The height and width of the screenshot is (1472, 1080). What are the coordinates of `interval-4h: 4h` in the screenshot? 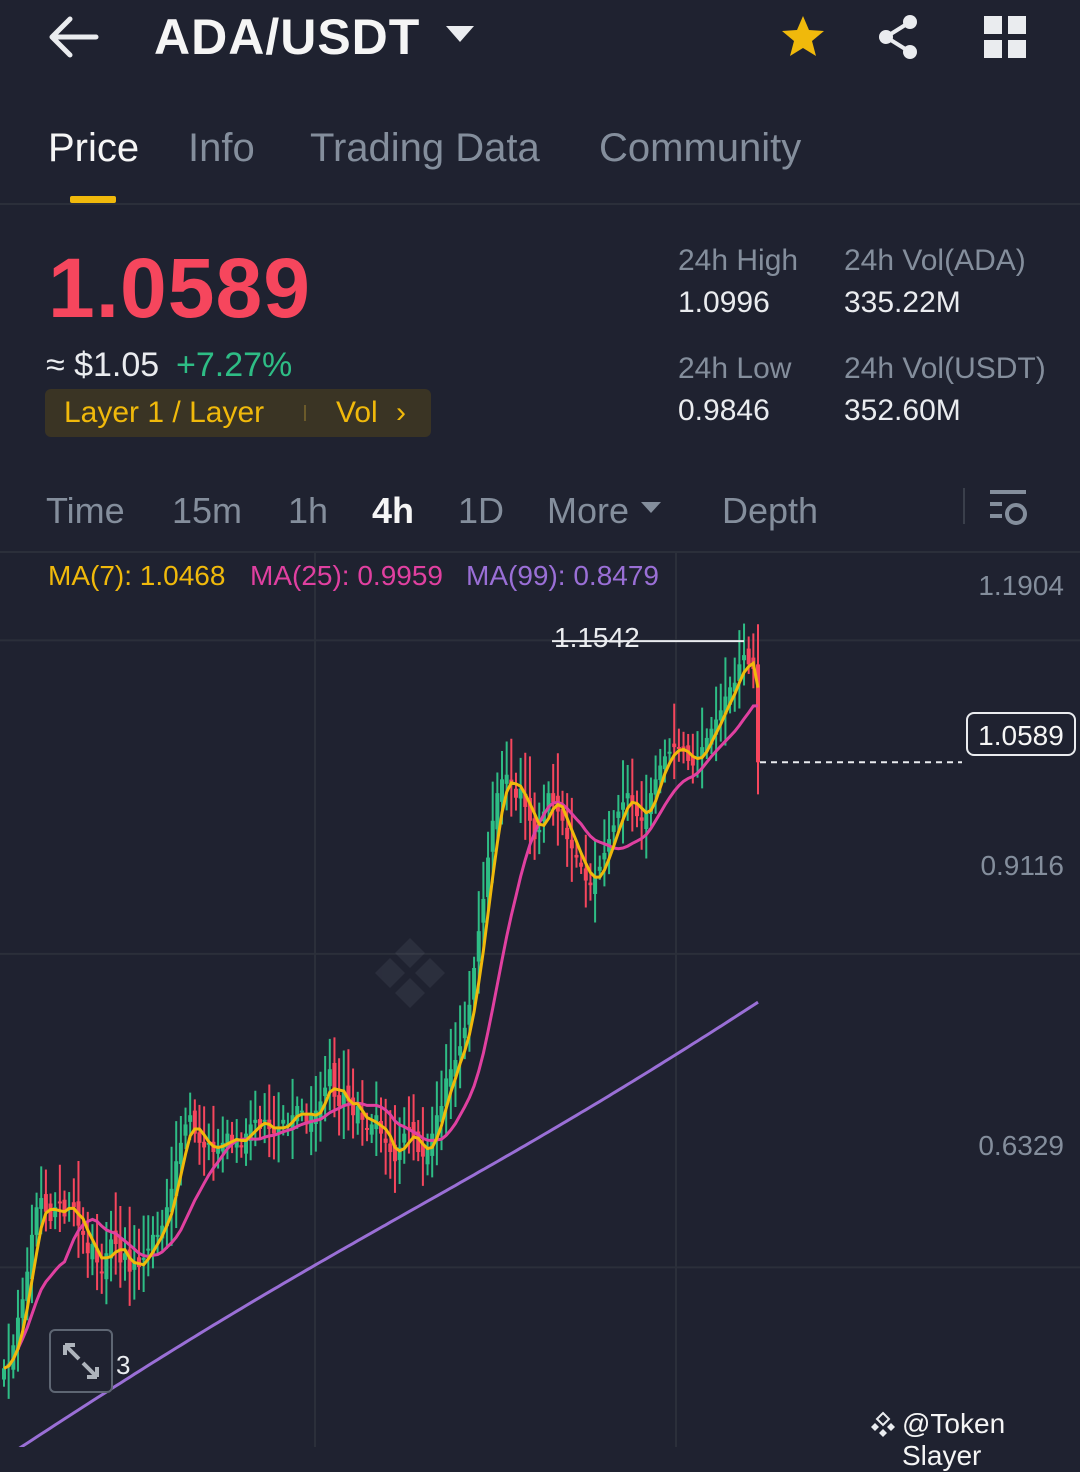 It's located at (393, 511).